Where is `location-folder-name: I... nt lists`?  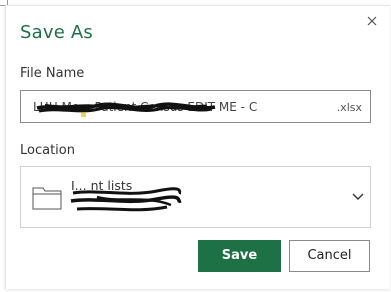
location-folder-name: I... nt lists is located at coordinates (102, 185).